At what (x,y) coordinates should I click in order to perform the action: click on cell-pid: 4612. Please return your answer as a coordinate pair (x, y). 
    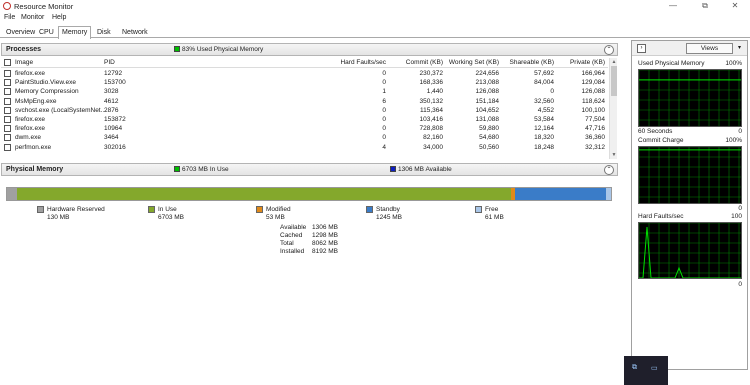
    Looking at the image, I should click on (111, 101).